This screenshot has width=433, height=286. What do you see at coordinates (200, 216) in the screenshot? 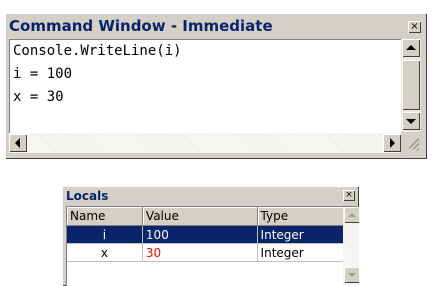
I see `column-header-value: Value` at bounding box center [200, 216].